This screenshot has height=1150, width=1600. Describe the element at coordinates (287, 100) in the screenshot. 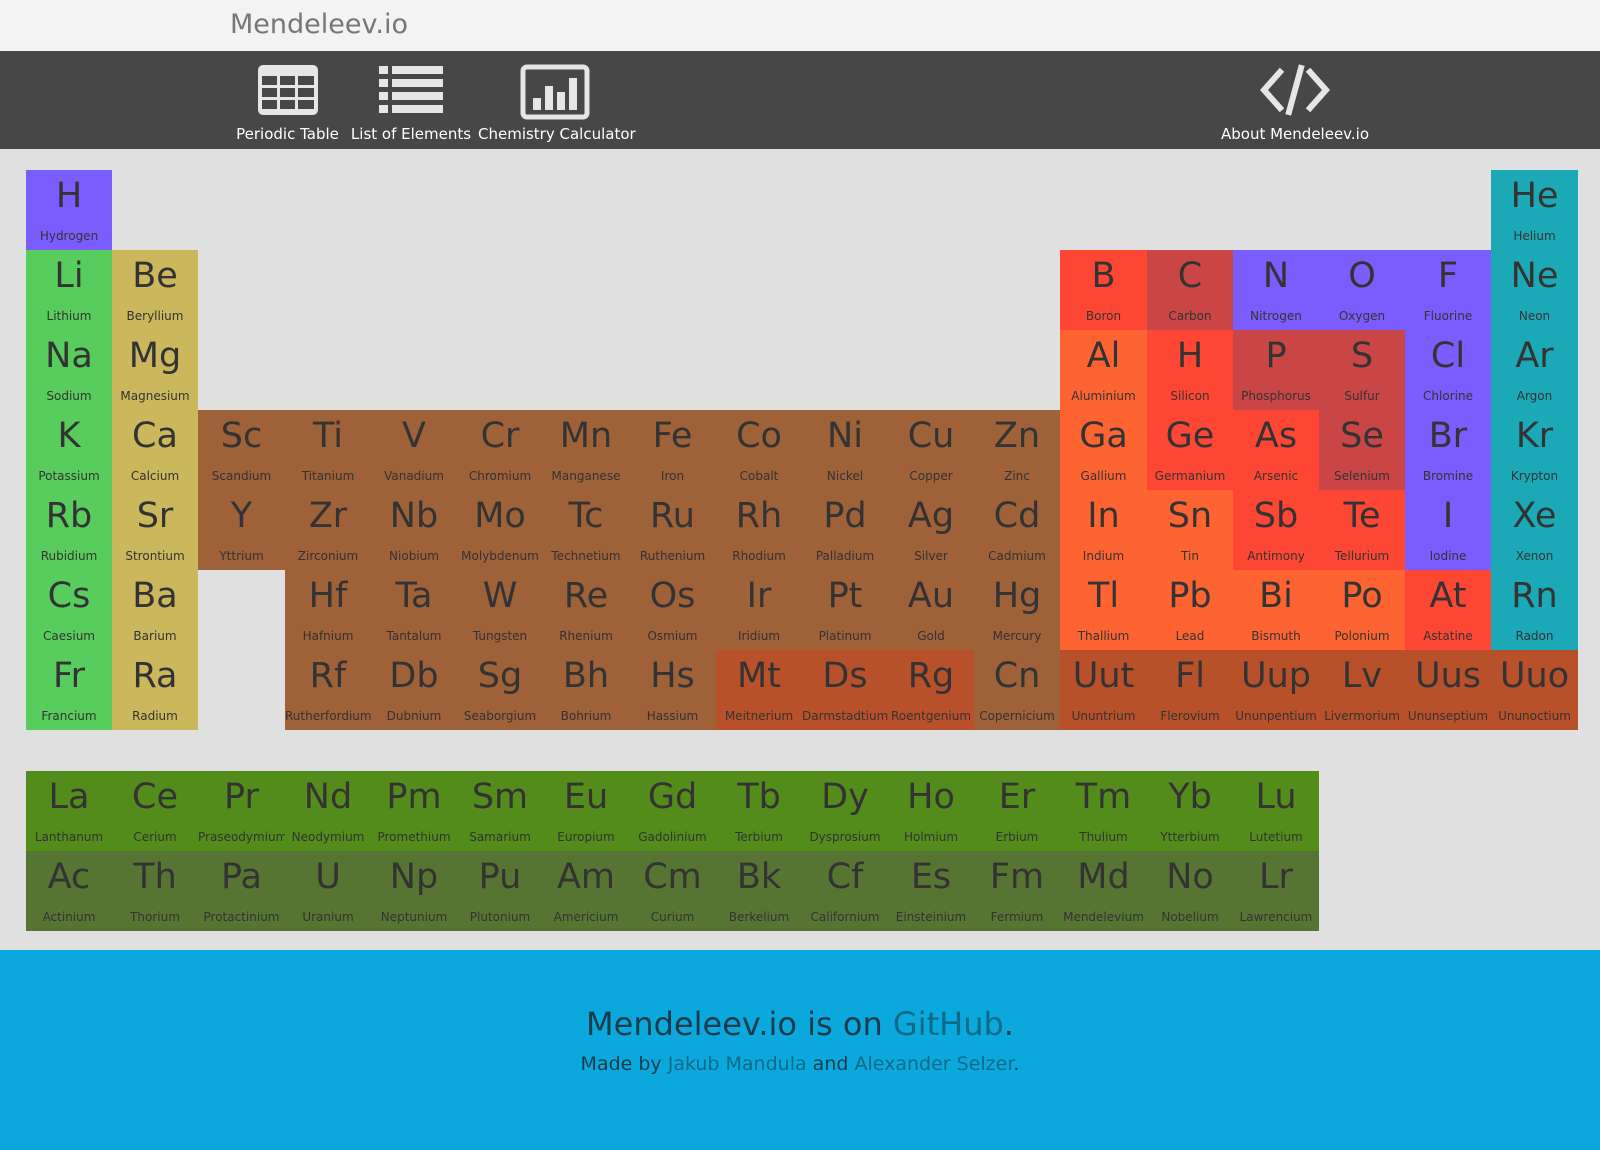

I see `nav-periodic-table: Periodic Table` at that location.